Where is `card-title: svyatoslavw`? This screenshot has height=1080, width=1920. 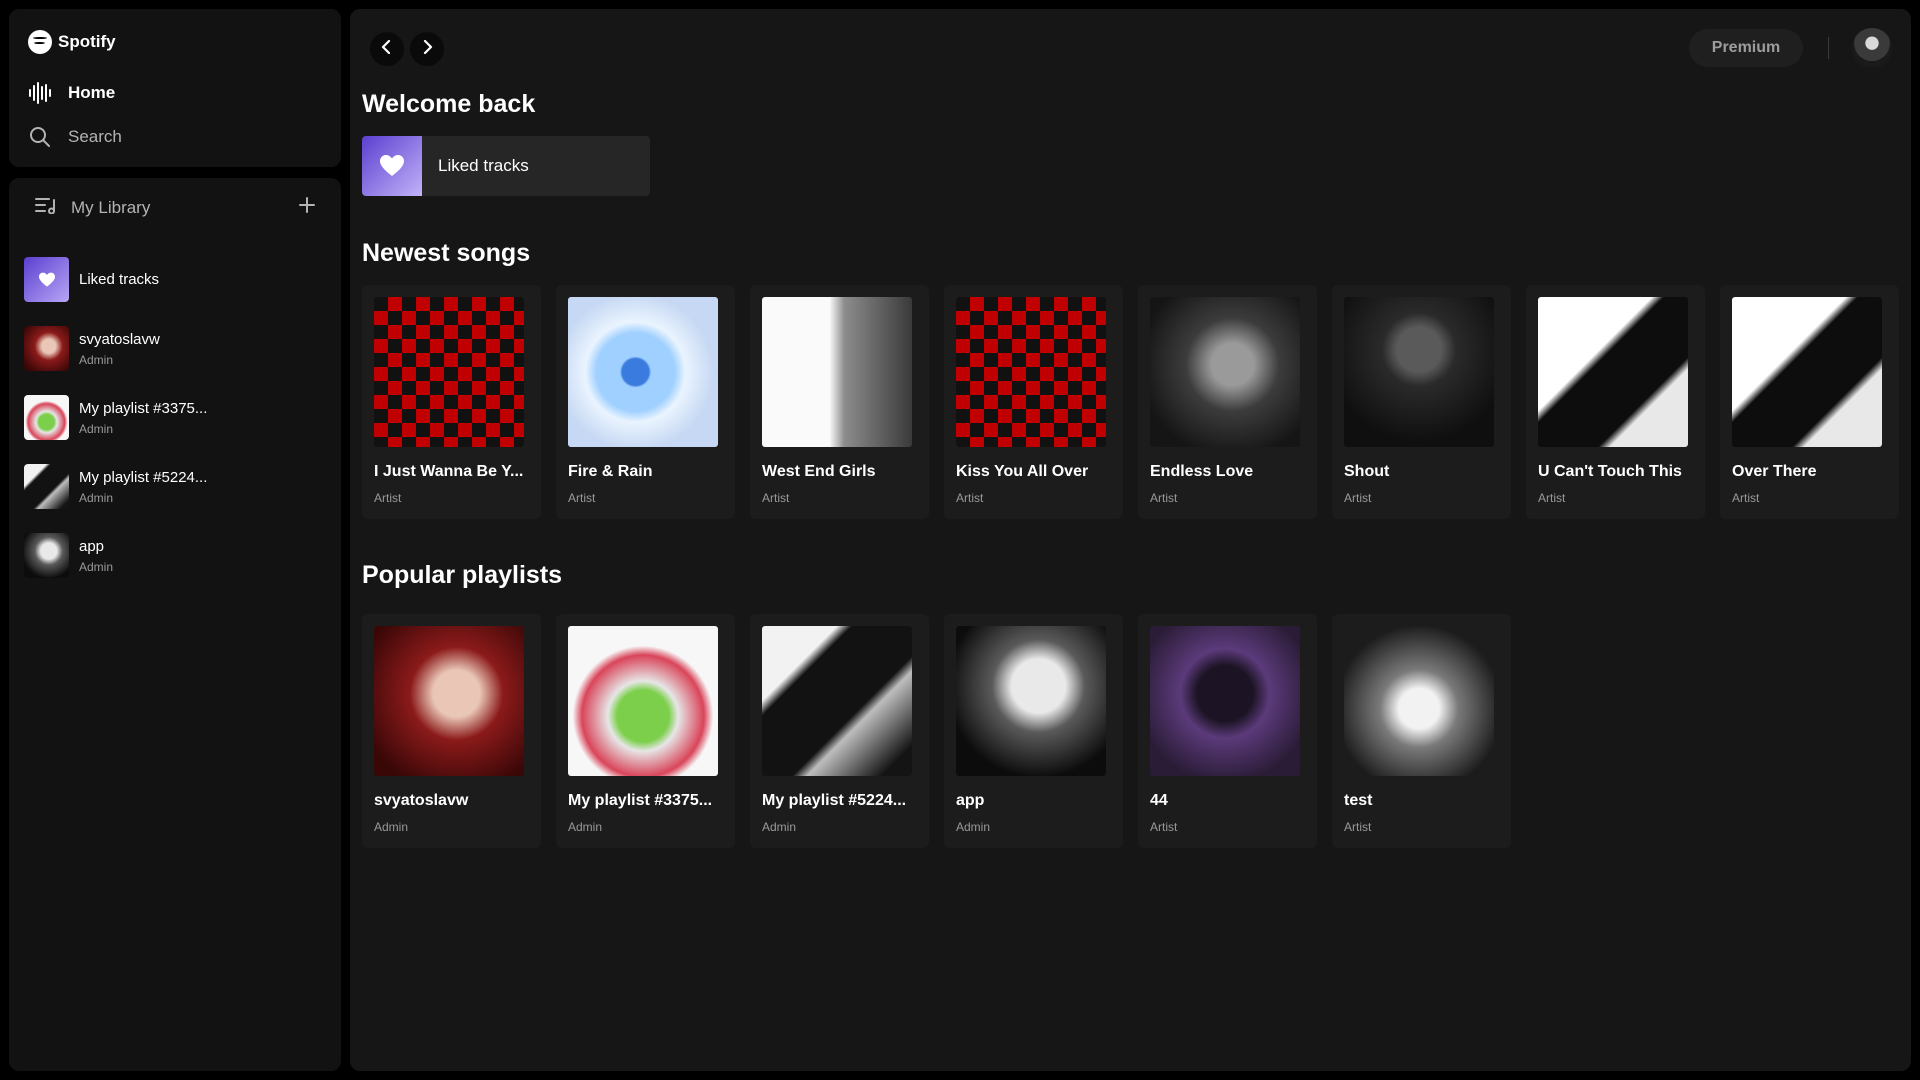
card-title: svyatoslavw is located at coordinates (421, 800).